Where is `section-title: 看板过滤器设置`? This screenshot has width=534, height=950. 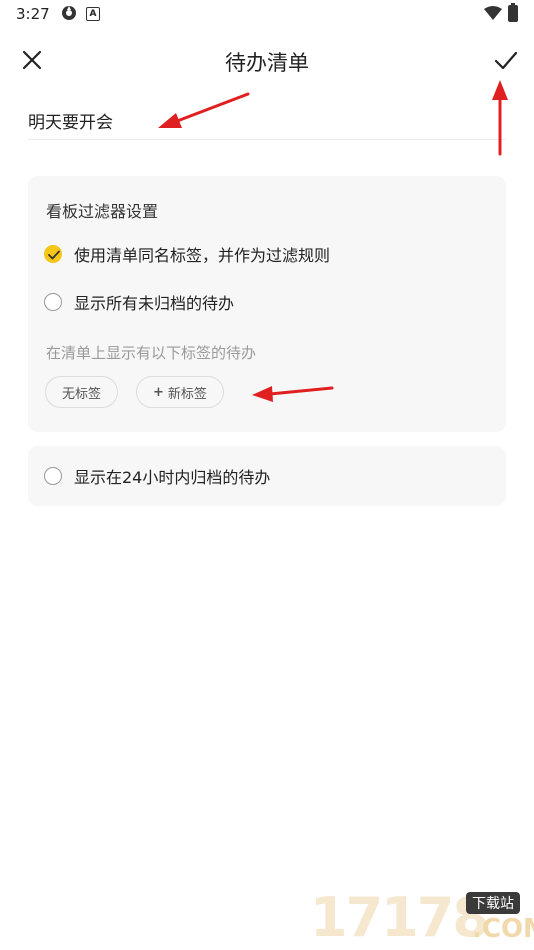 section-title: 看板过滤器设置 is located at coordinates (102, 211).